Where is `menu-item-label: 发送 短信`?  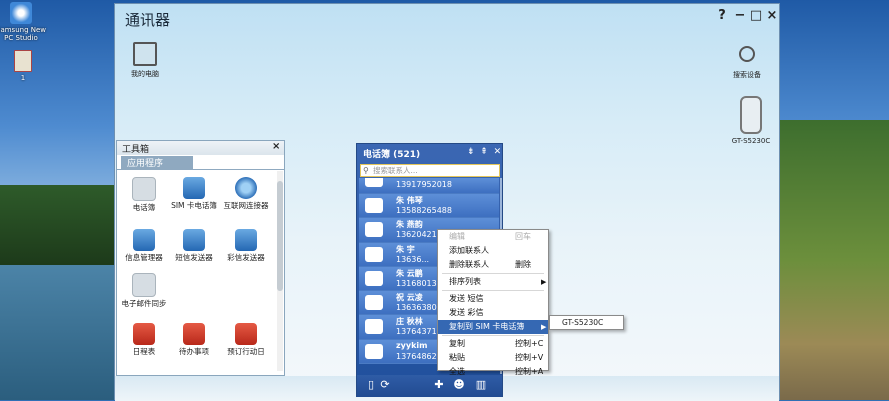 menu-item-label: 发送 短信 is located at coordinates (466, 298).